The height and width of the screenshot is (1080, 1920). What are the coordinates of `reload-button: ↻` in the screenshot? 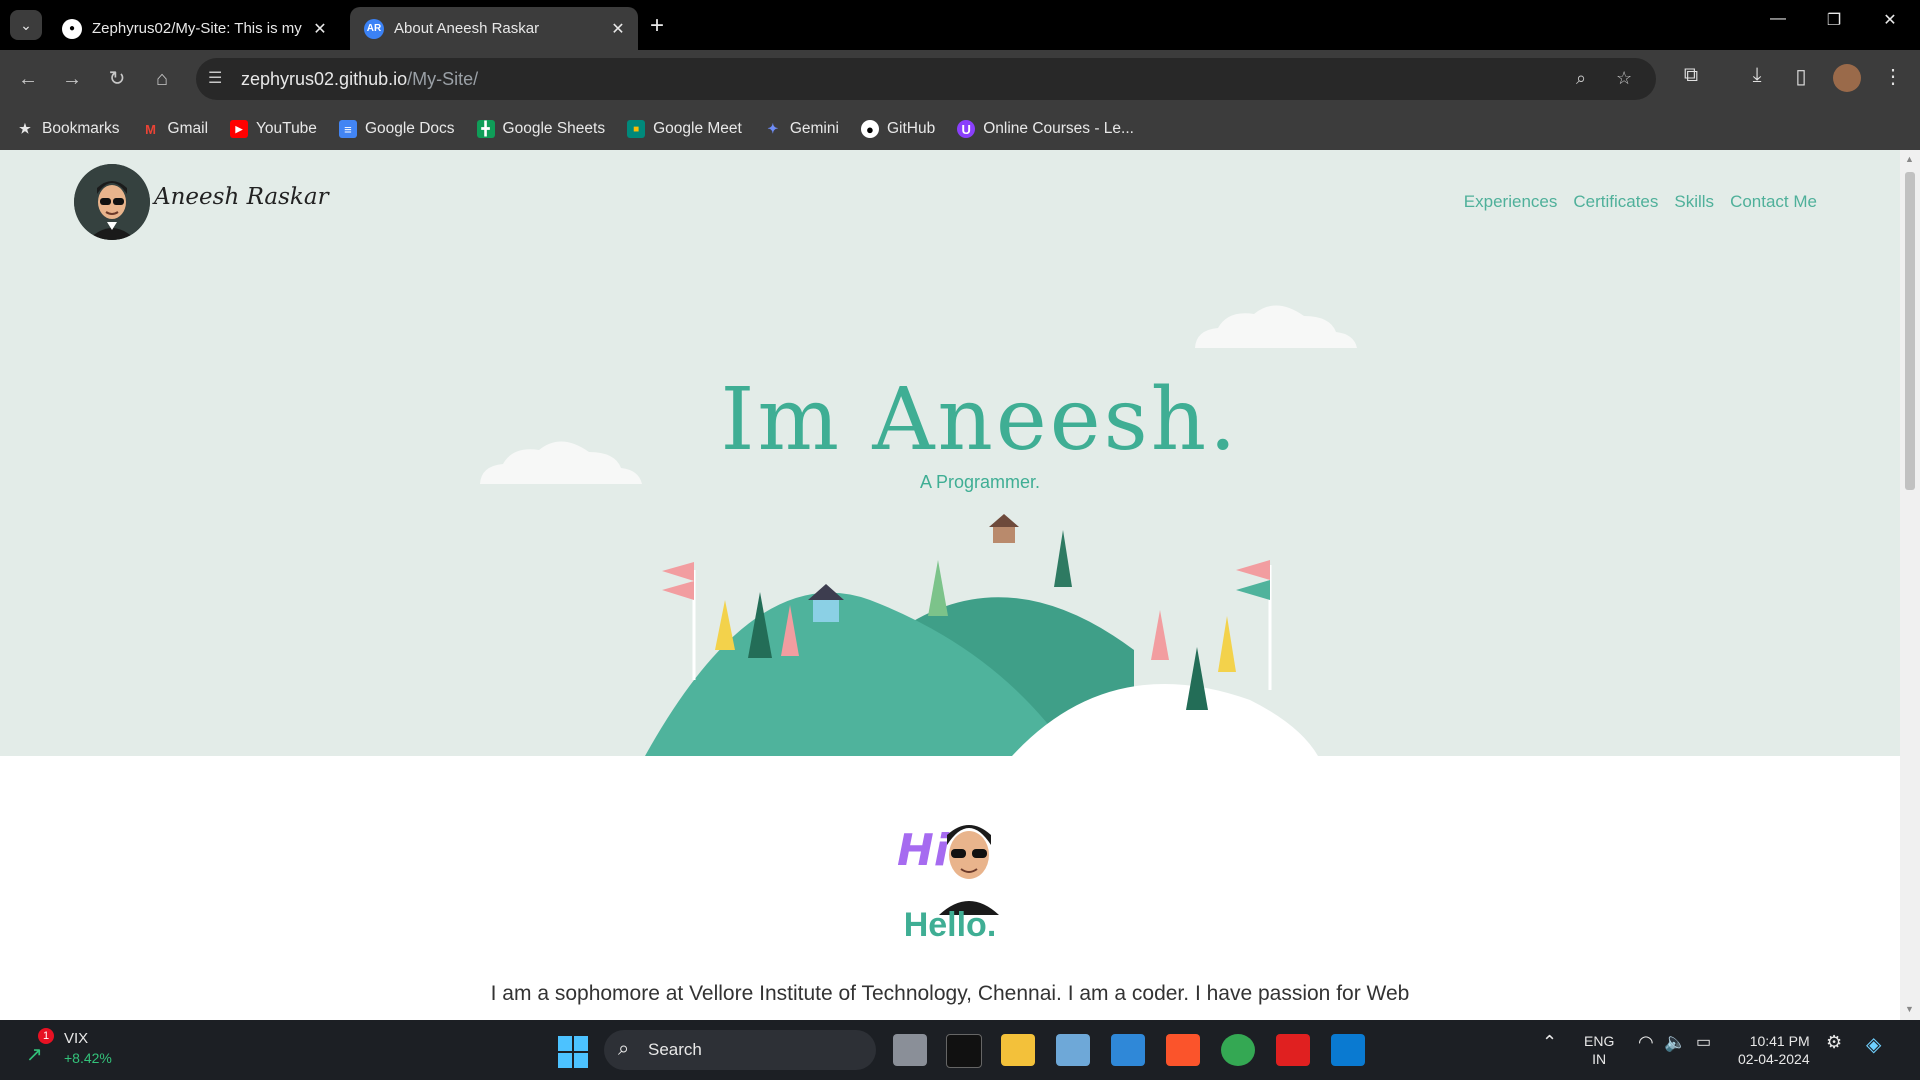 It's located at (117, 79).